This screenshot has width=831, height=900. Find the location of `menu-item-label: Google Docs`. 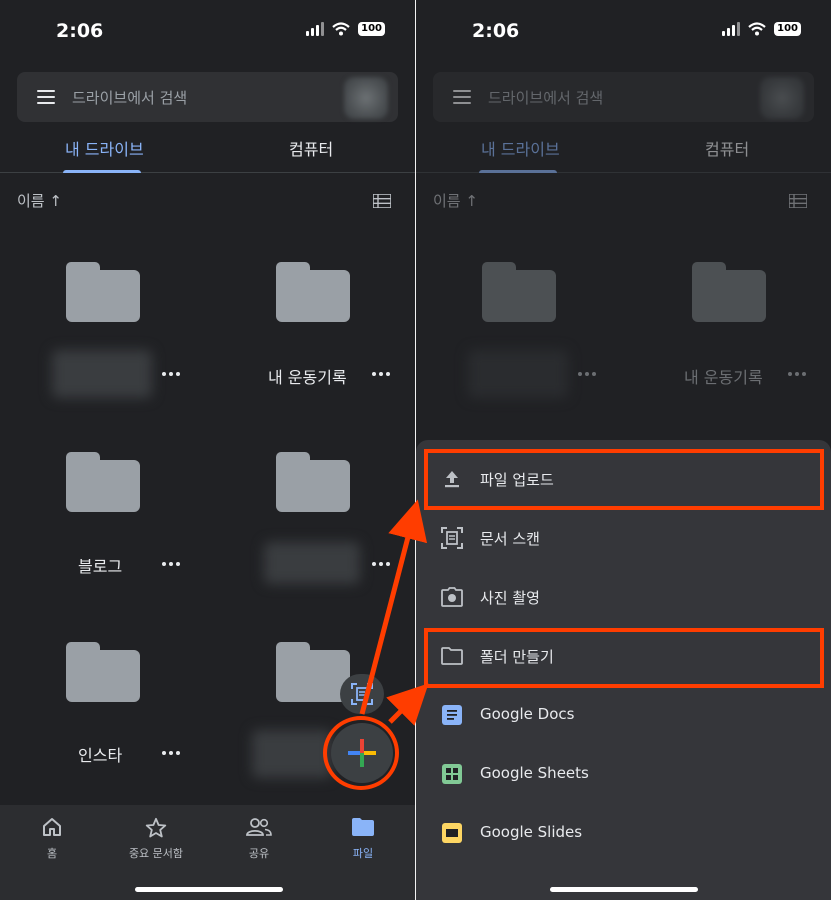

menu-item-label: Google Docs is located at coordinates (527, 714).